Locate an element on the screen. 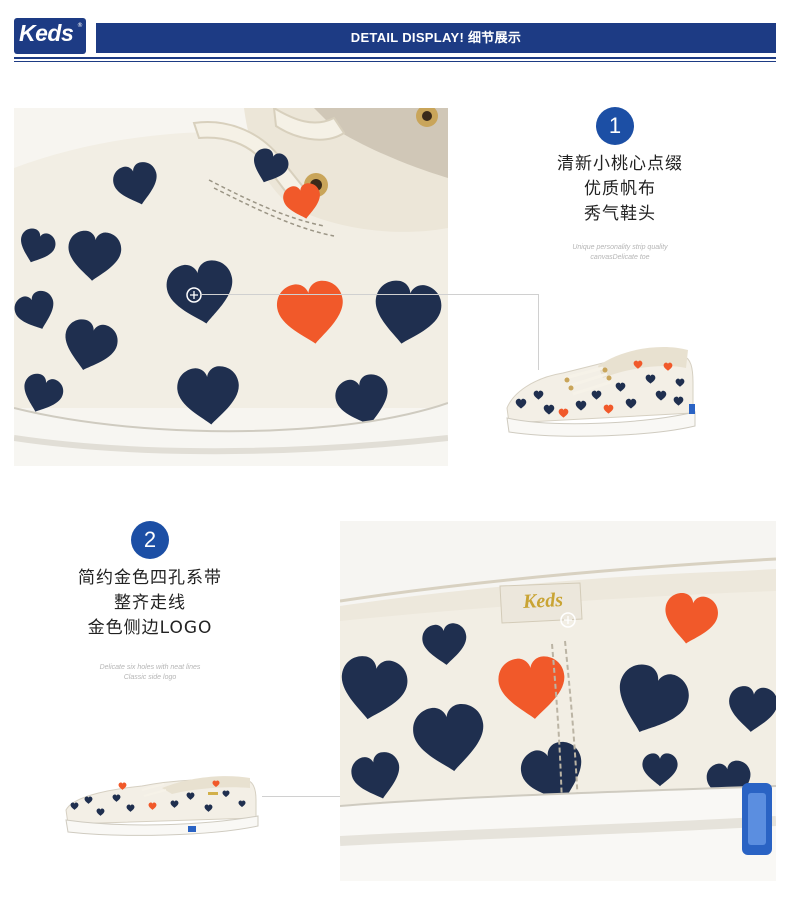  section-banner: DETAIL DISPLAY! 细节展示 is located at coordinates (436, 38).